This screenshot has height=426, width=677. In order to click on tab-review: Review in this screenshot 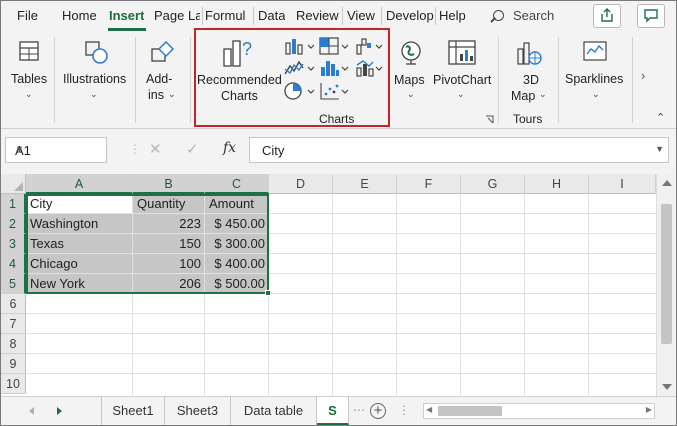, I will do `click(317, 15)`.